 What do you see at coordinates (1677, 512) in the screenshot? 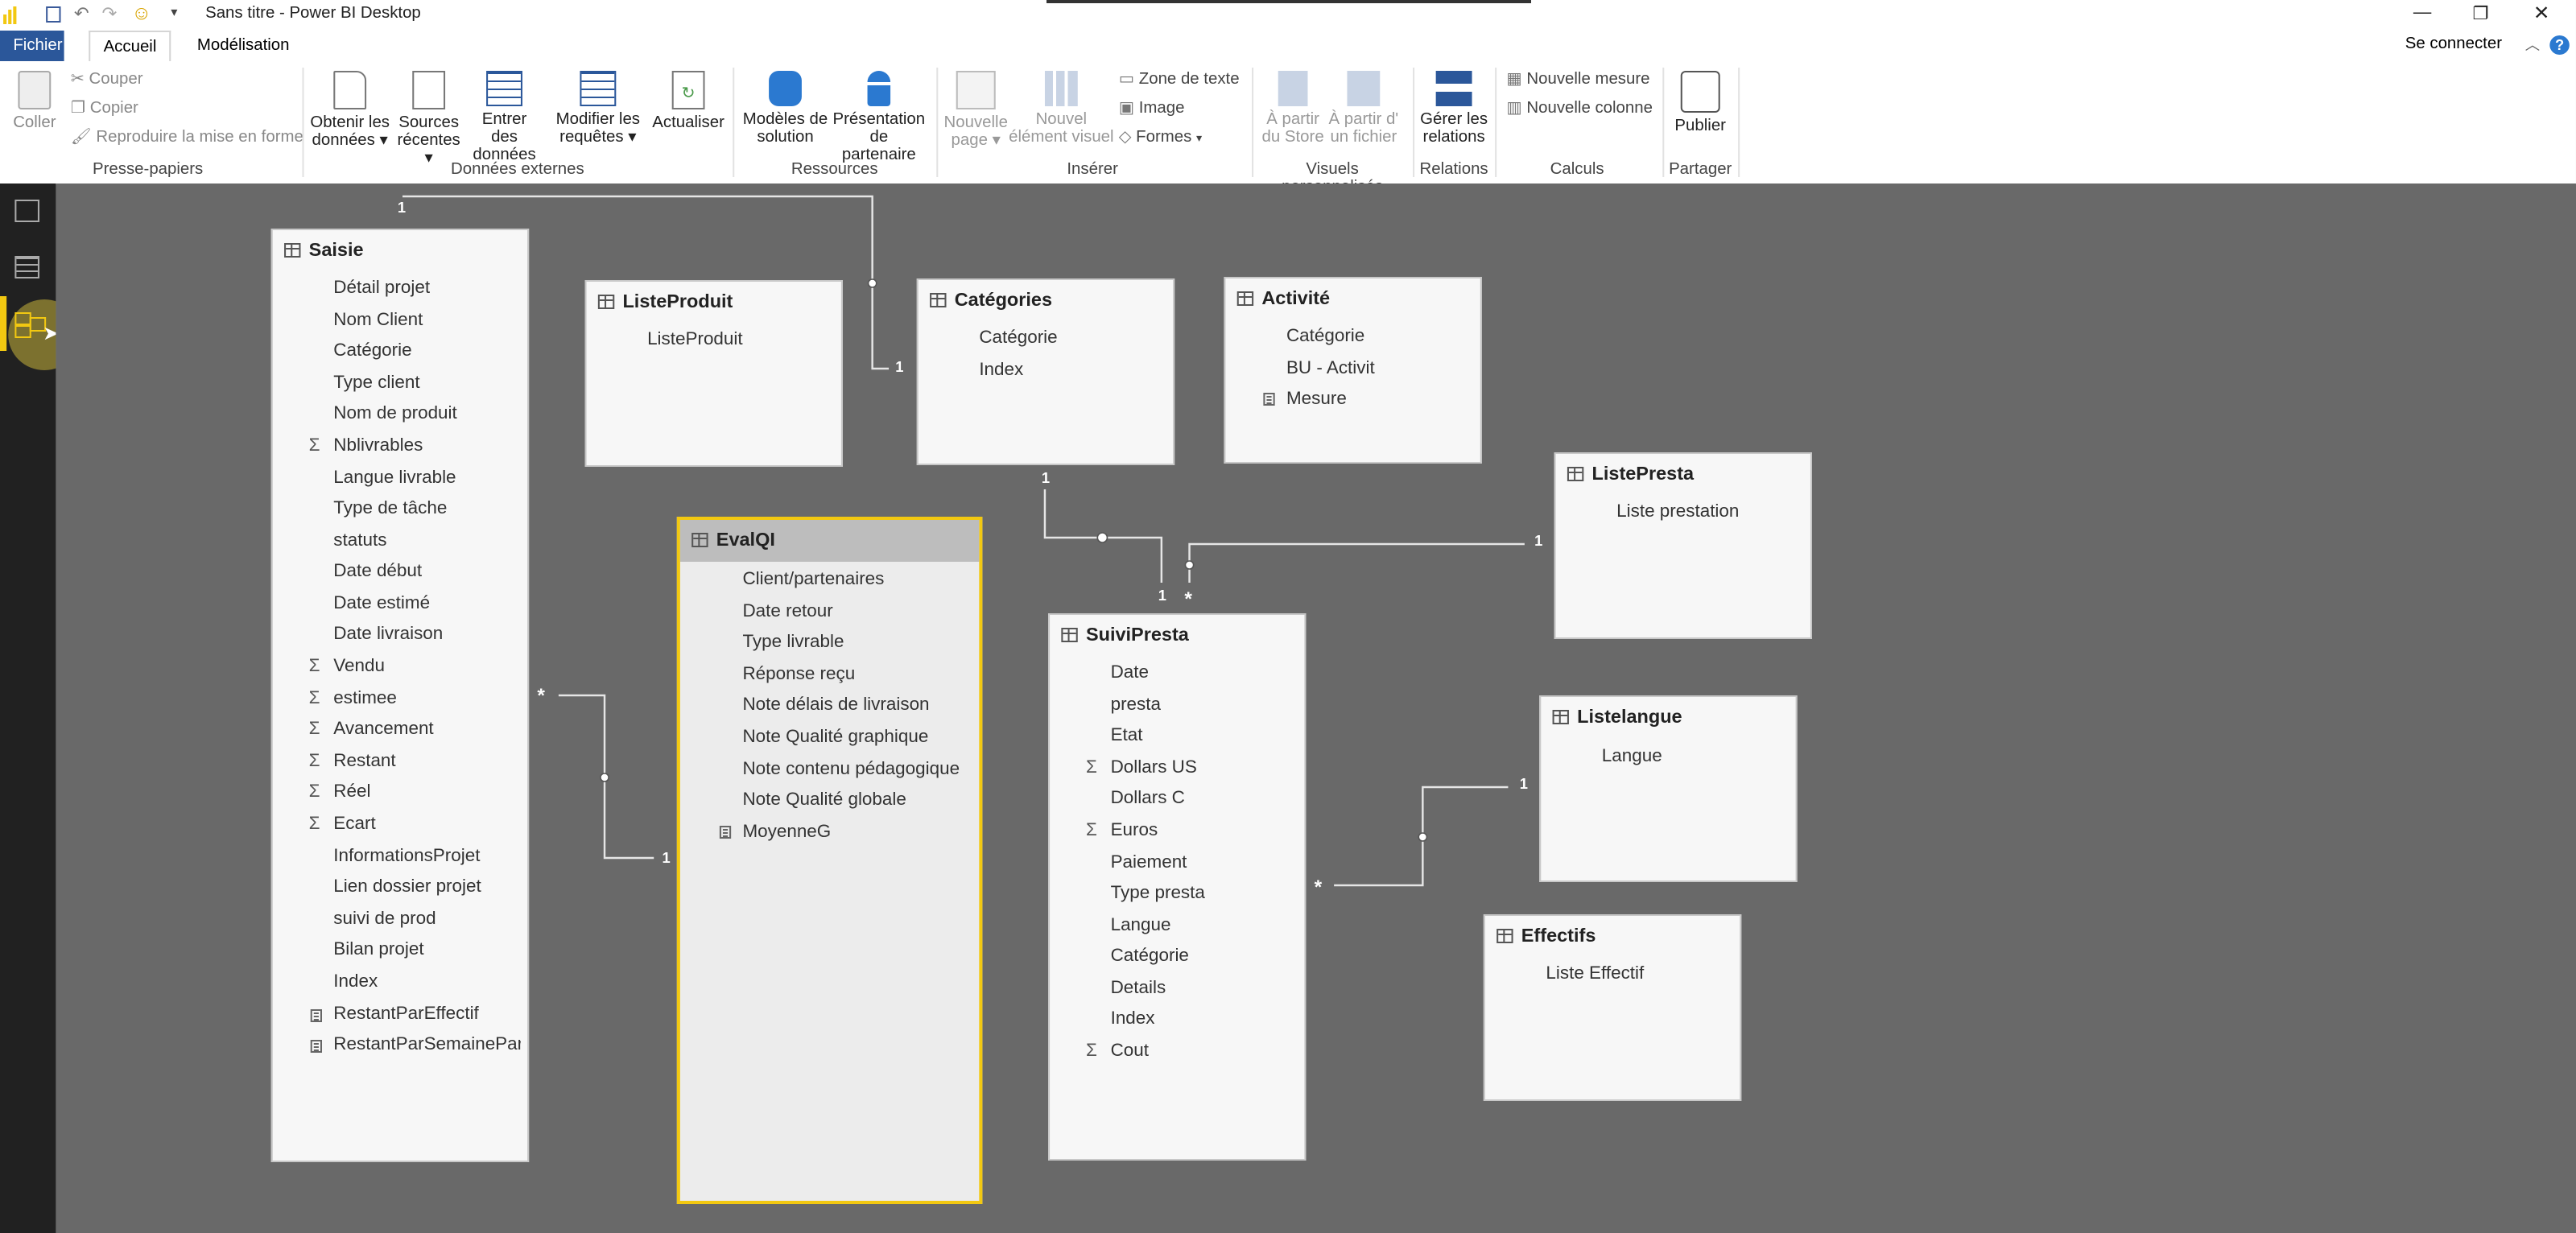
I see `field-liste-prestation: Liste prestation` at bounding box center [1677, 512].